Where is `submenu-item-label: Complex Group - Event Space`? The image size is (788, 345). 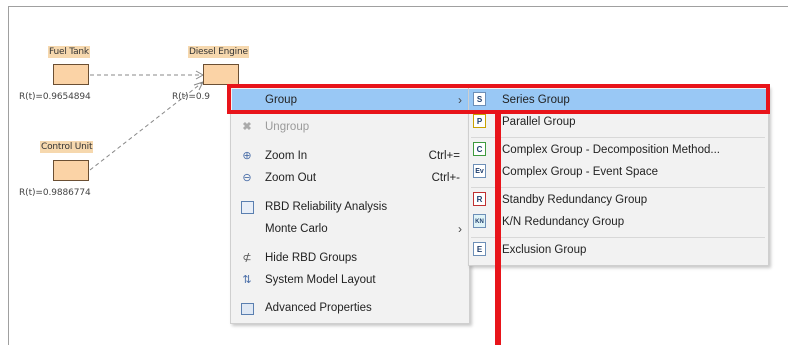
submenu-item-label: Complex Group - Event Space is located at coordinates (580, 172).